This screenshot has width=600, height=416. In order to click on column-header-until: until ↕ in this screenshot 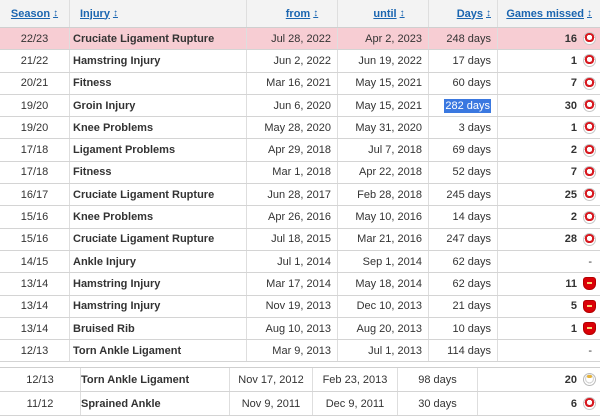, I will do `click(383, 13)`.